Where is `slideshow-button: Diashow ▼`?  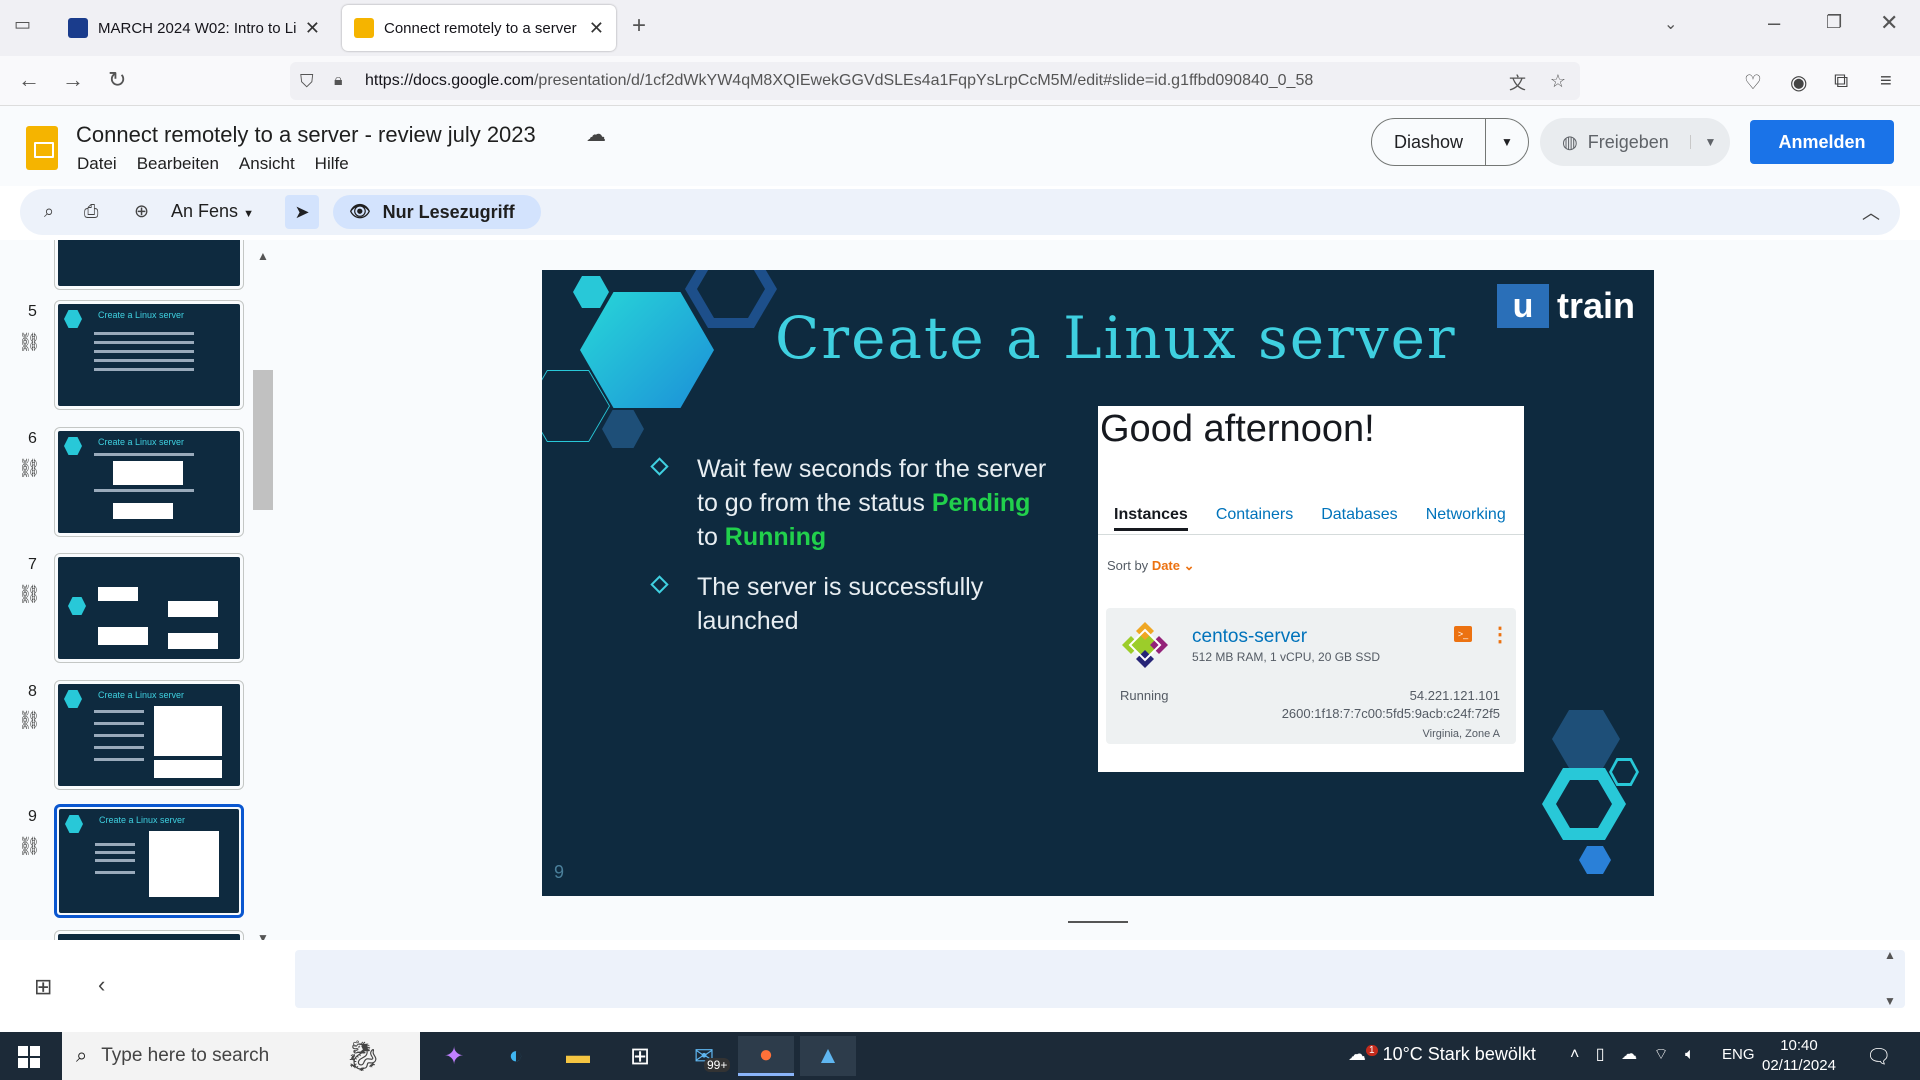 slideshow-button: Diashow ▼ is located at coordinates (1450, 142).